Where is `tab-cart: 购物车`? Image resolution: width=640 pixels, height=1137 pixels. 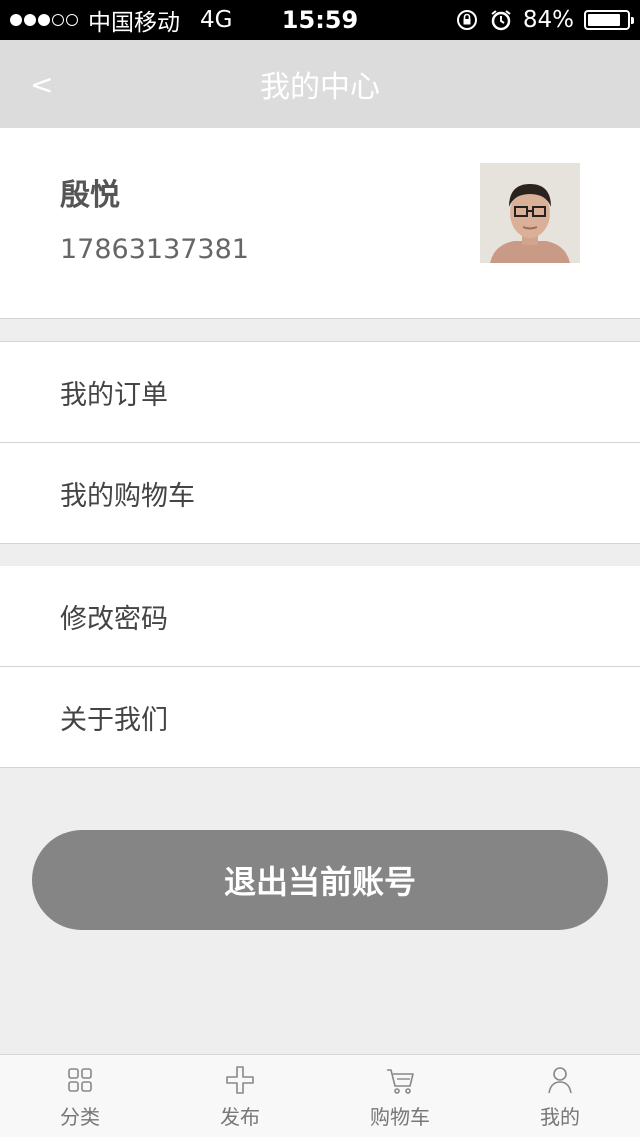
tab-cart: 购物车 is located at coordinates (400, 1096).